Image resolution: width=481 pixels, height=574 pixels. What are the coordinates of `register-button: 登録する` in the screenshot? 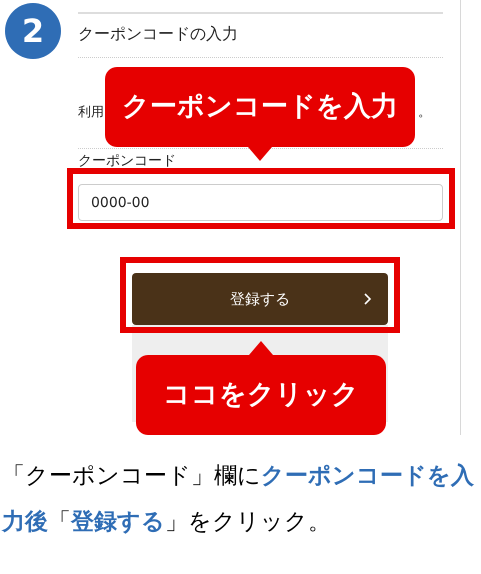 It's located at (260, 299).